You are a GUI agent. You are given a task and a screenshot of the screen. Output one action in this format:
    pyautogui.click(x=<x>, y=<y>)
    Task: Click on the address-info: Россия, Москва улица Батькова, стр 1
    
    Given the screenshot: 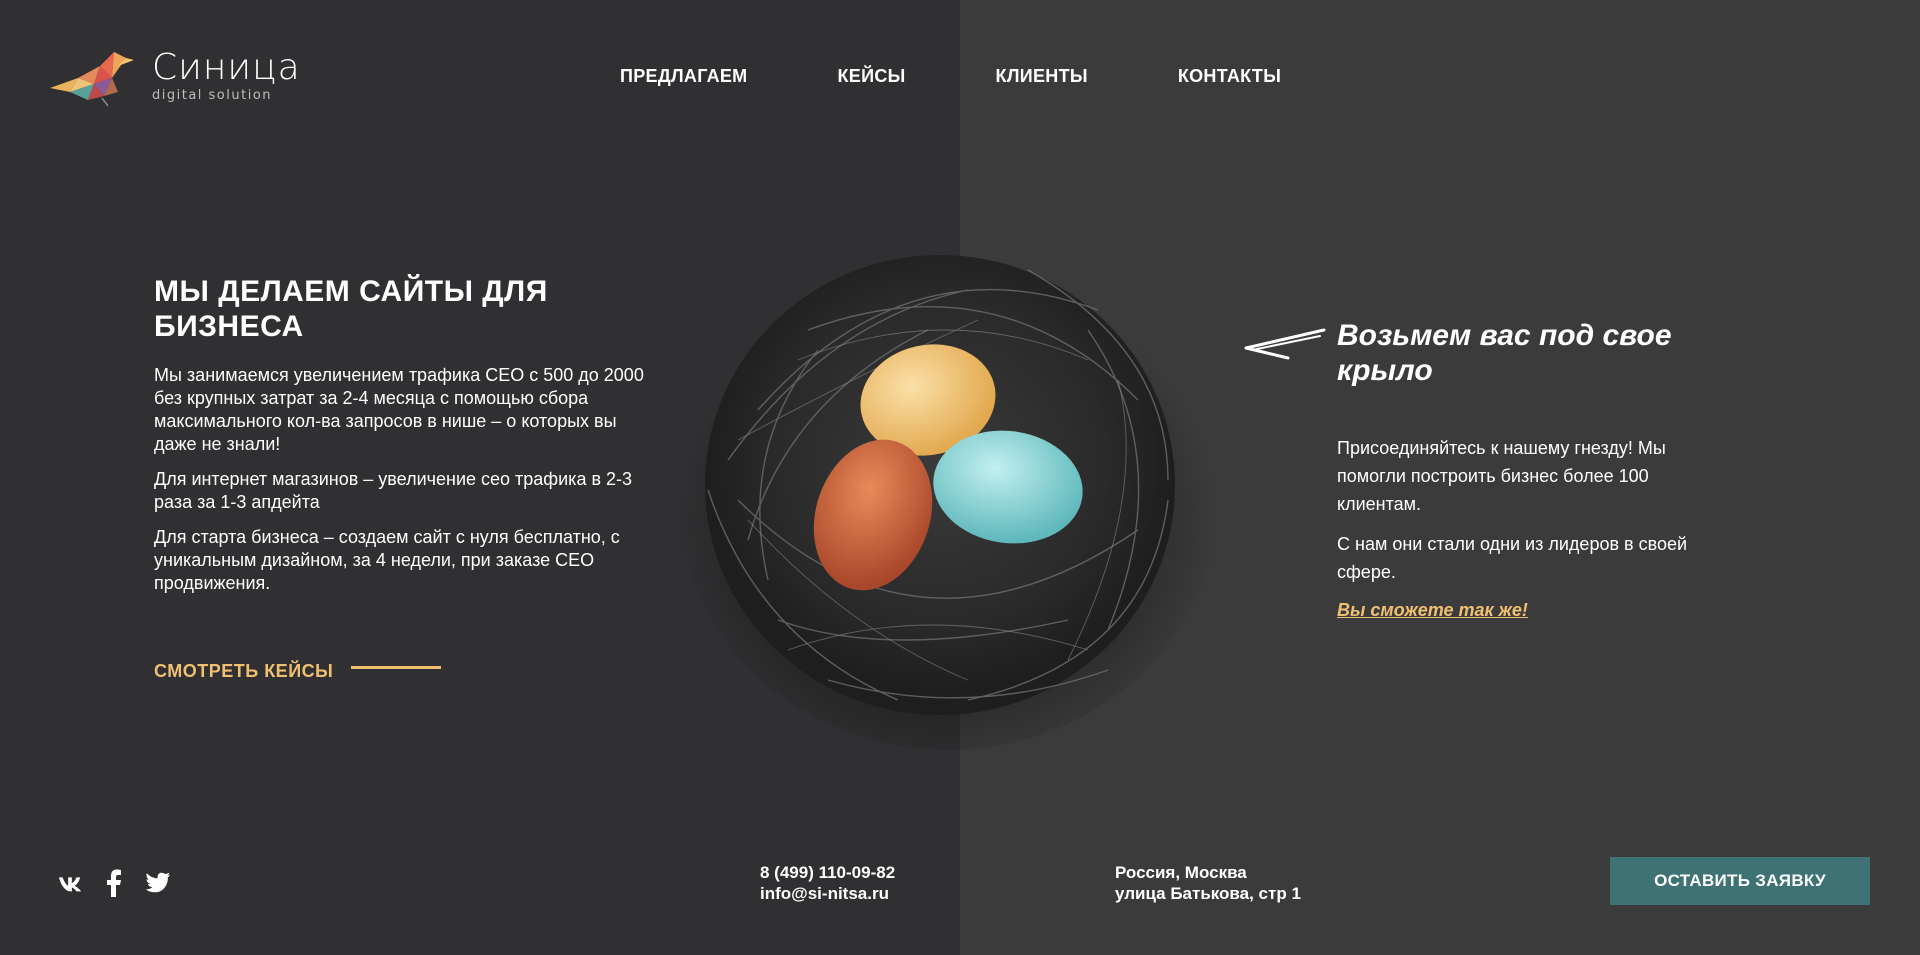 What is the action you would take?
    pyautogui.click(x=1208, y=883)
    